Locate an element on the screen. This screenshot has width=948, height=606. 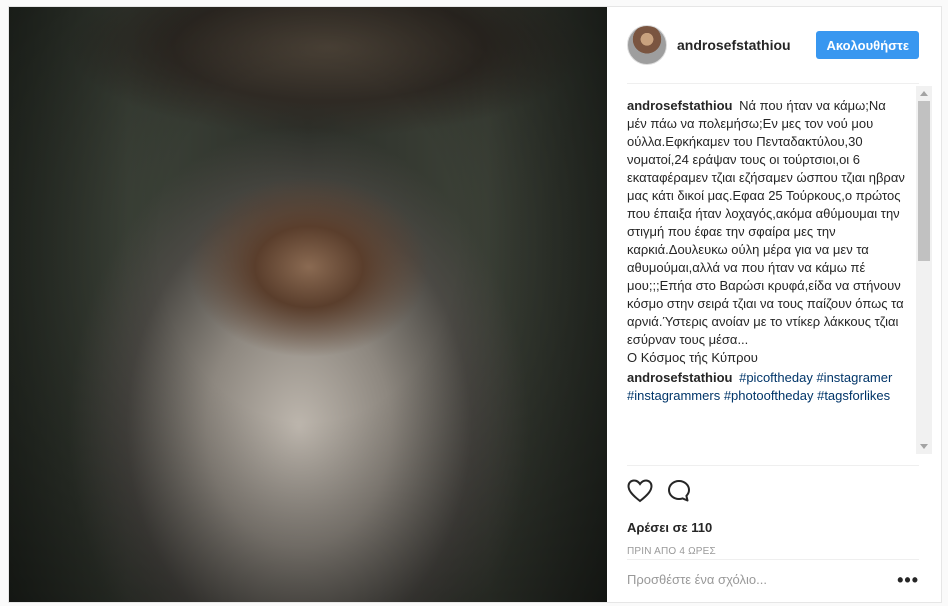
action-icons is located at coordinates (773, 491).